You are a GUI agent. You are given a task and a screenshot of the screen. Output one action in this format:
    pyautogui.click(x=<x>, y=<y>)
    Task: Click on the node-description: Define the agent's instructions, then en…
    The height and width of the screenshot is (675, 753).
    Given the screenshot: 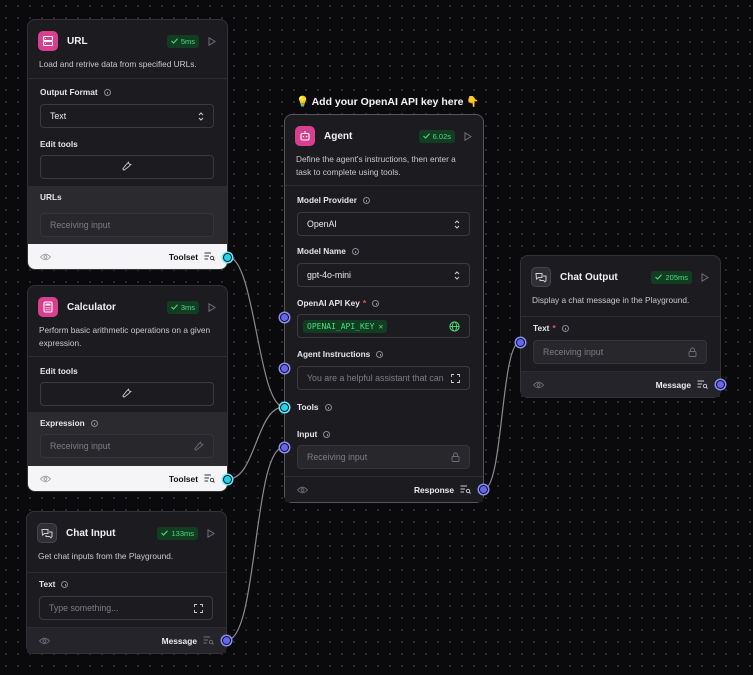 What is the action you would take?
    pyautogui.click(x=376, y=165)
    